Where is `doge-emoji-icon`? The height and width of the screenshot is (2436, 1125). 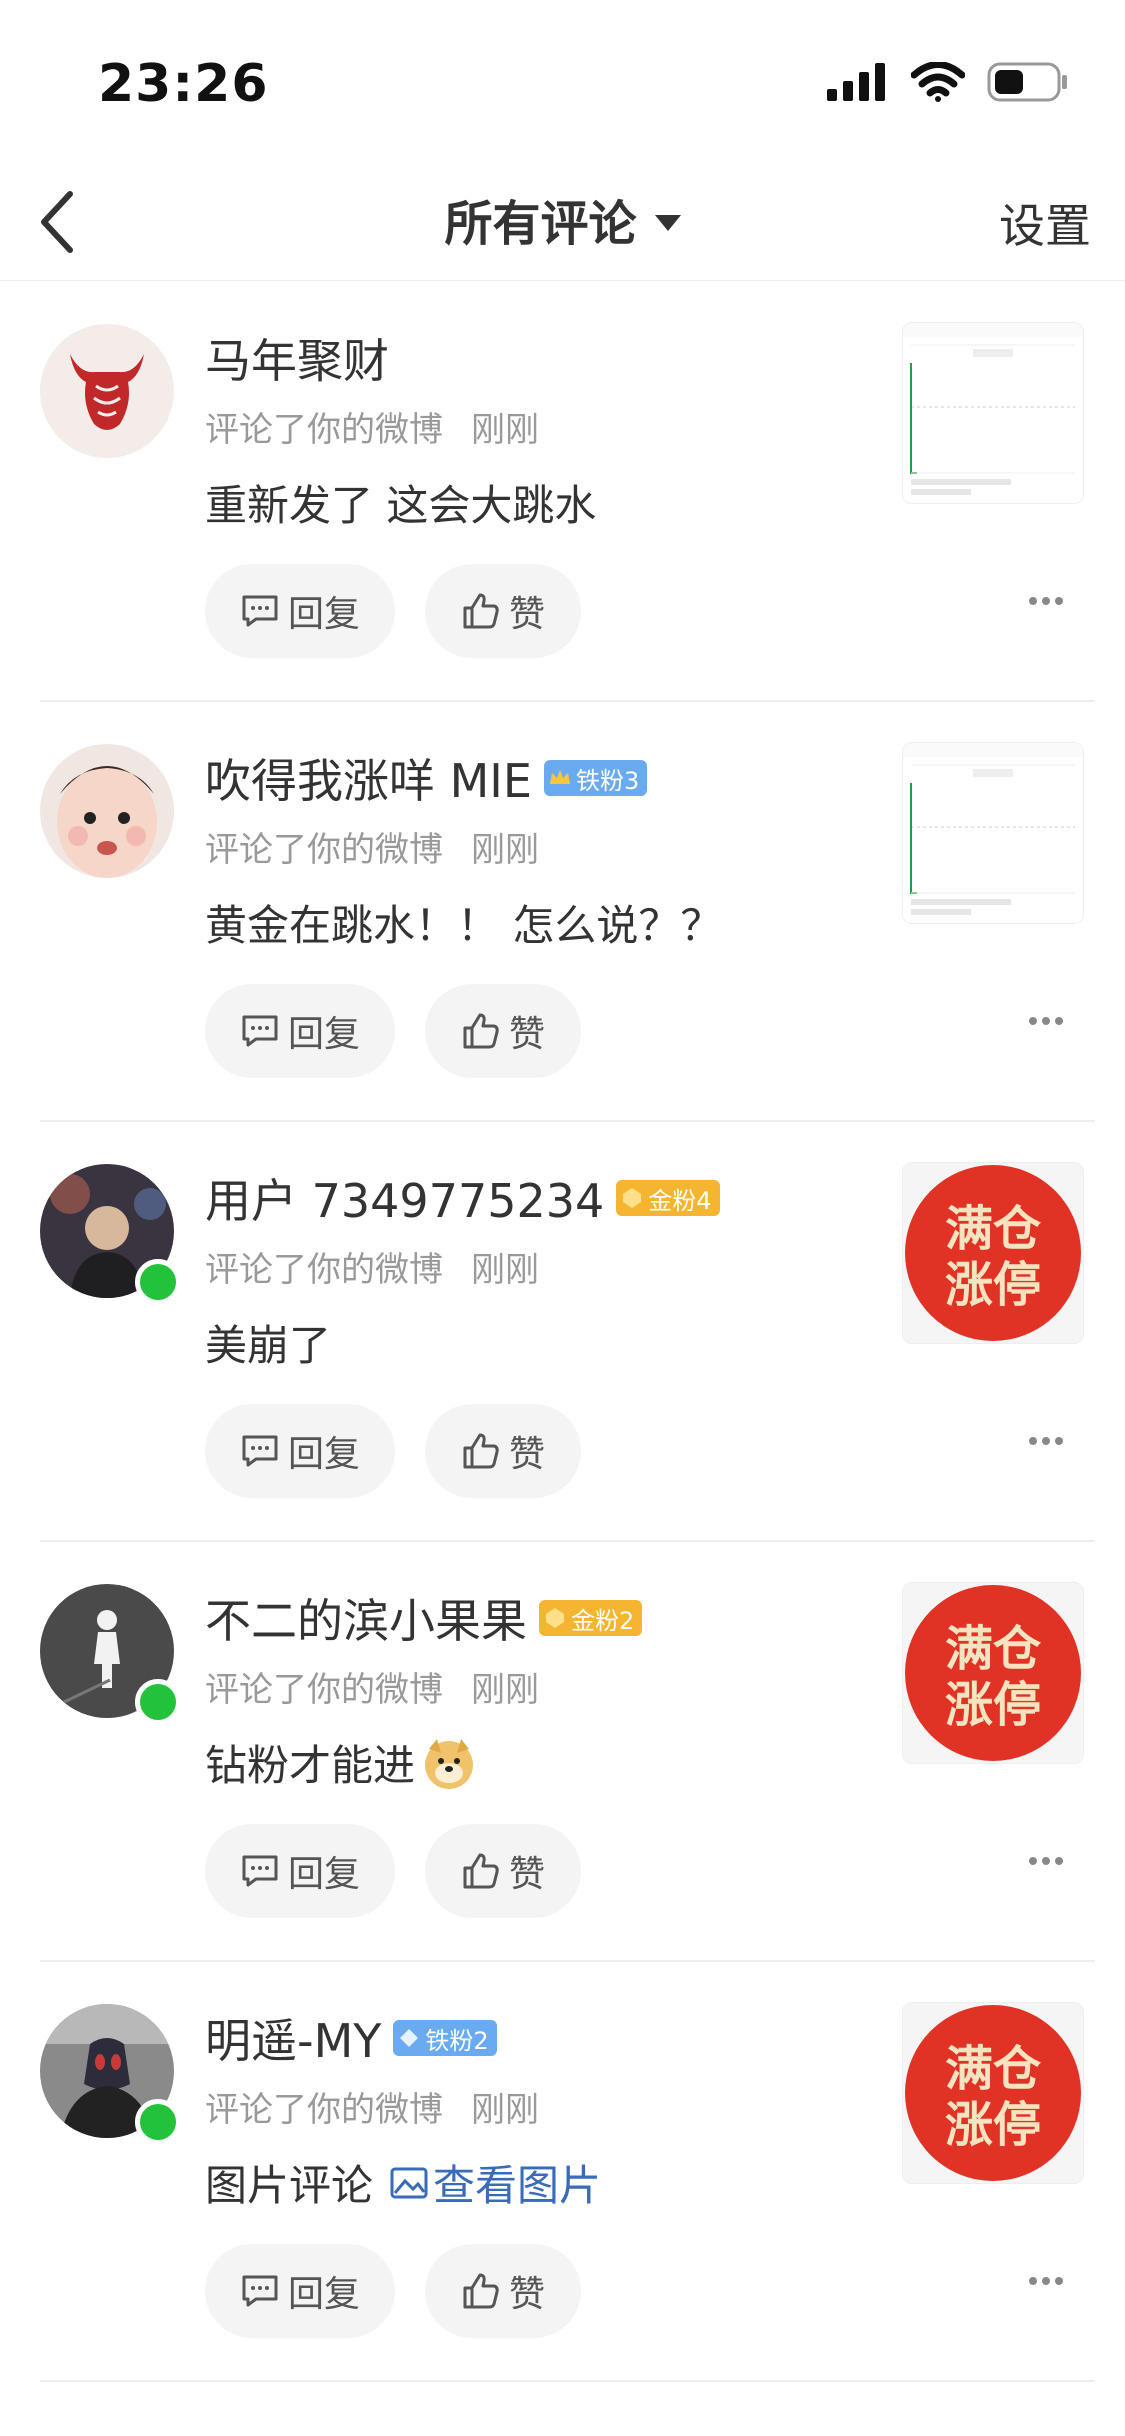
doge-emoji-icon is located at coordinates (449, 1763).